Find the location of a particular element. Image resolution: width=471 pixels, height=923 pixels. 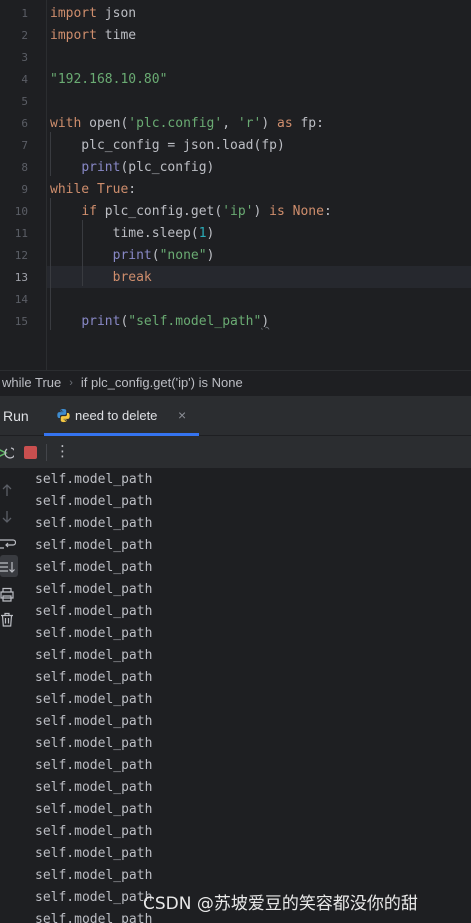

code-token: open( is located at coordinates (105, 123).